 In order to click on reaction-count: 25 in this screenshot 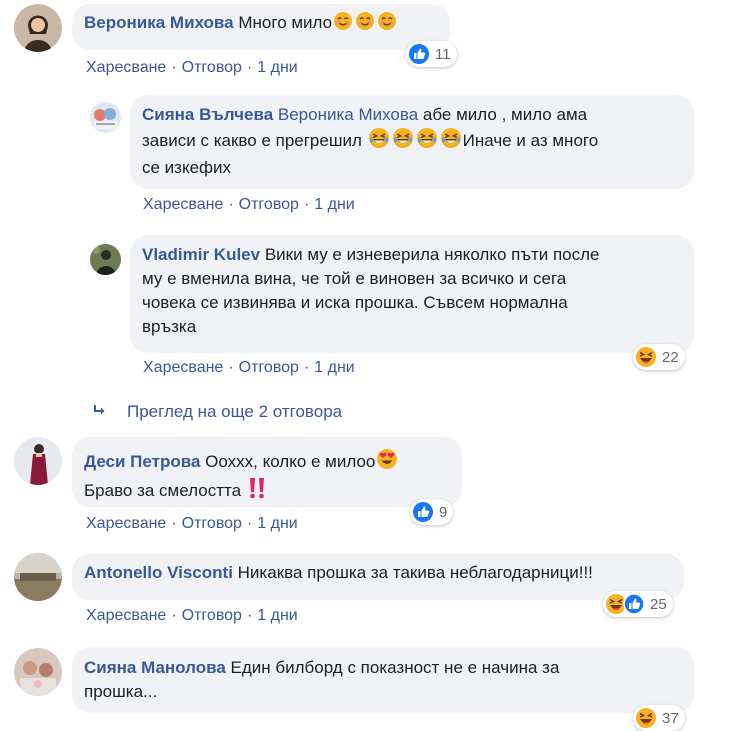, I will do `click(658, 604)`.